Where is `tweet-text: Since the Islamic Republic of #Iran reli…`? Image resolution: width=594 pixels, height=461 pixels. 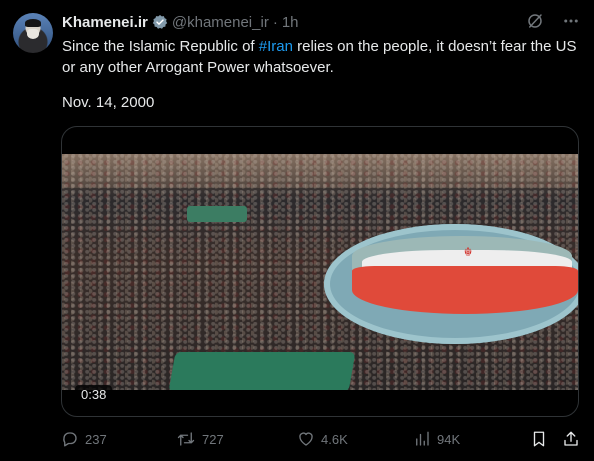
tweet-text: Since the Islamic Republic of #Iran reli… is located at coordinates (322, 57).